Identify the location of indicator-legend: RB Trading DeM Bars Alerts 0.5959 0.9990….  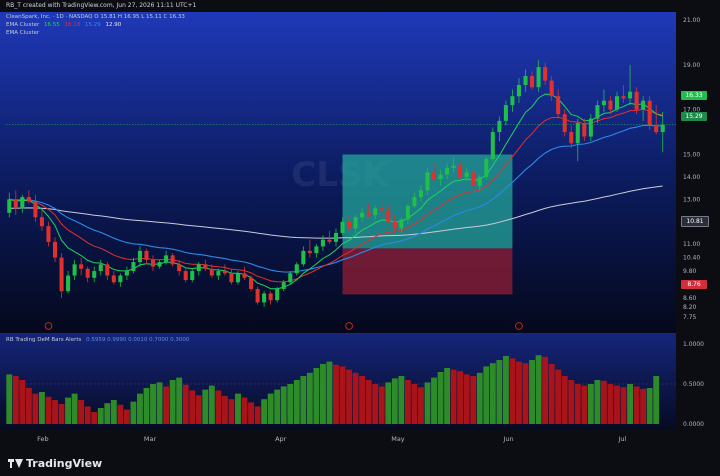
(99, 340).